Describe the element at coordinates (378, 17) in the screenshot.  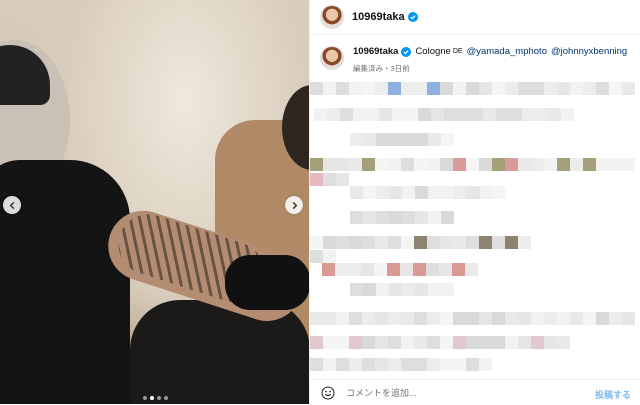
I see `header-username: 10969taka` at that location.